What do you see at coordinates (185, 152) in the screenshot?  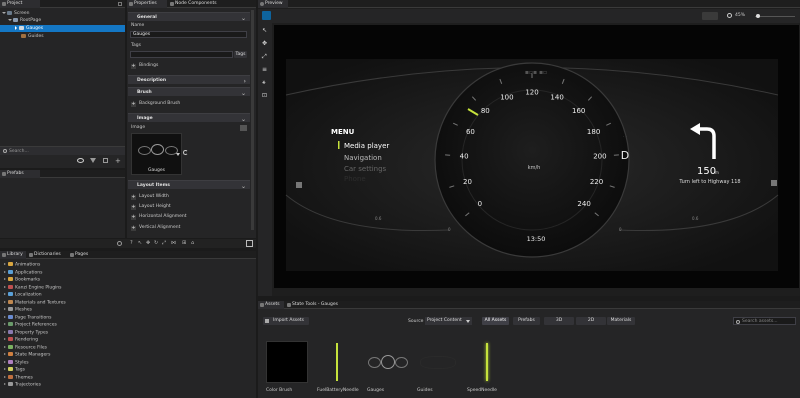 I see `refresh-icon` at bounding box center [185, 152].